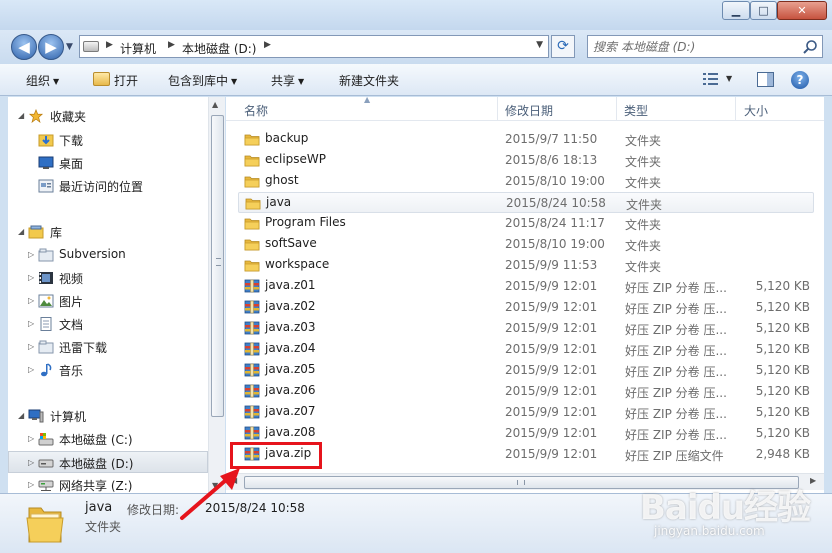 The width and height of the screenshot is (832, 553). Describe the element at coordinates (763, 10) in the screenshot. I see `maximize-button: □` at that location.